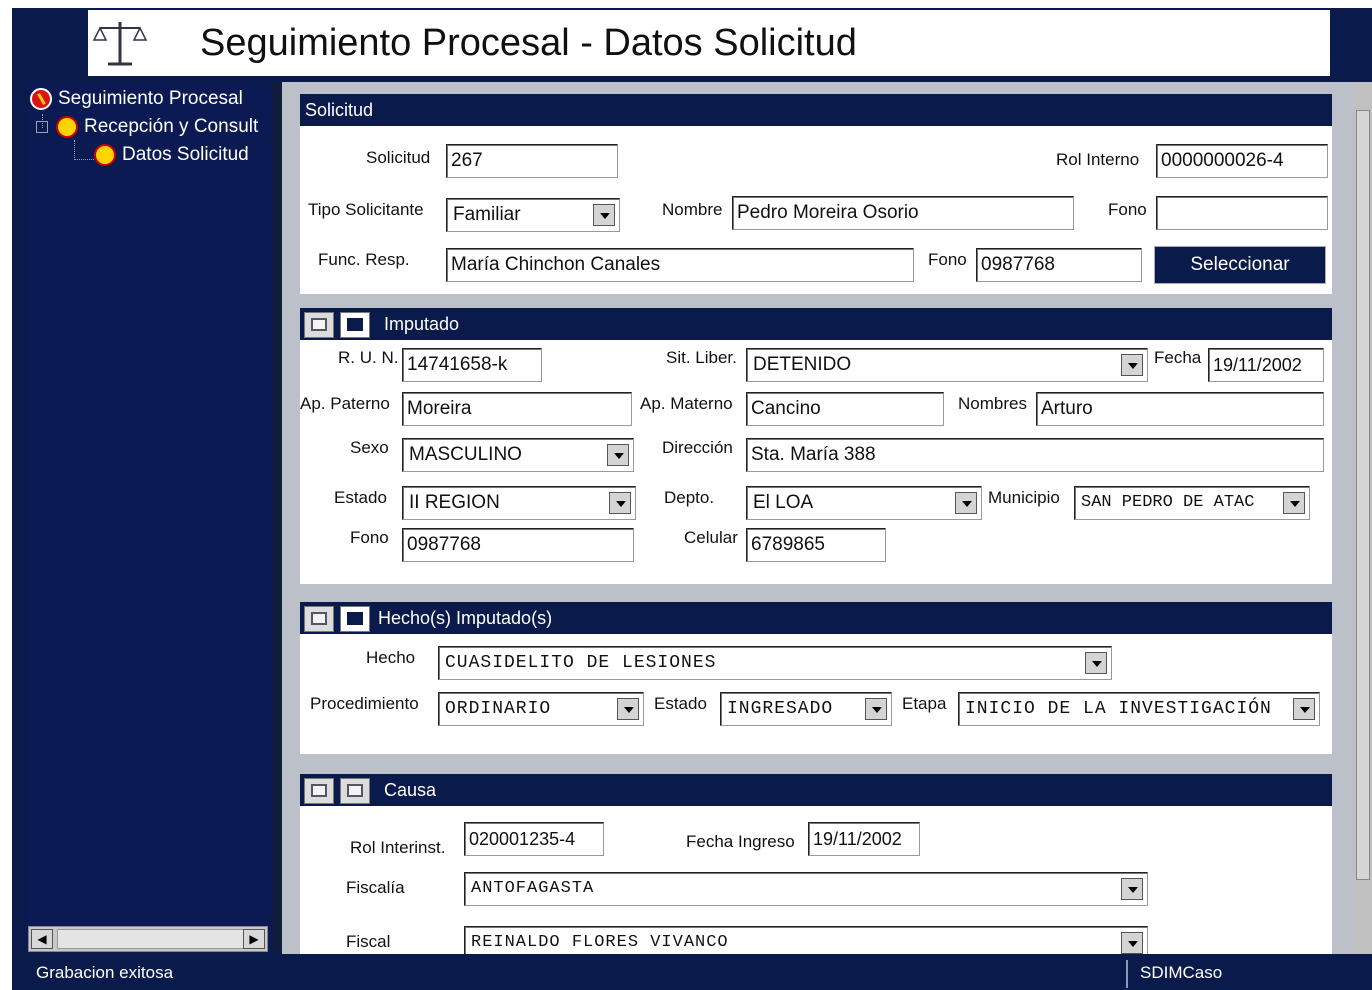 Image resolution: width=1372 pixels, height=990 pixels. What do you see at coordinates (534, 839) in the screenshot?
I see `rol-interinst-field: 020001235-4` at bounding box center [534, 839].